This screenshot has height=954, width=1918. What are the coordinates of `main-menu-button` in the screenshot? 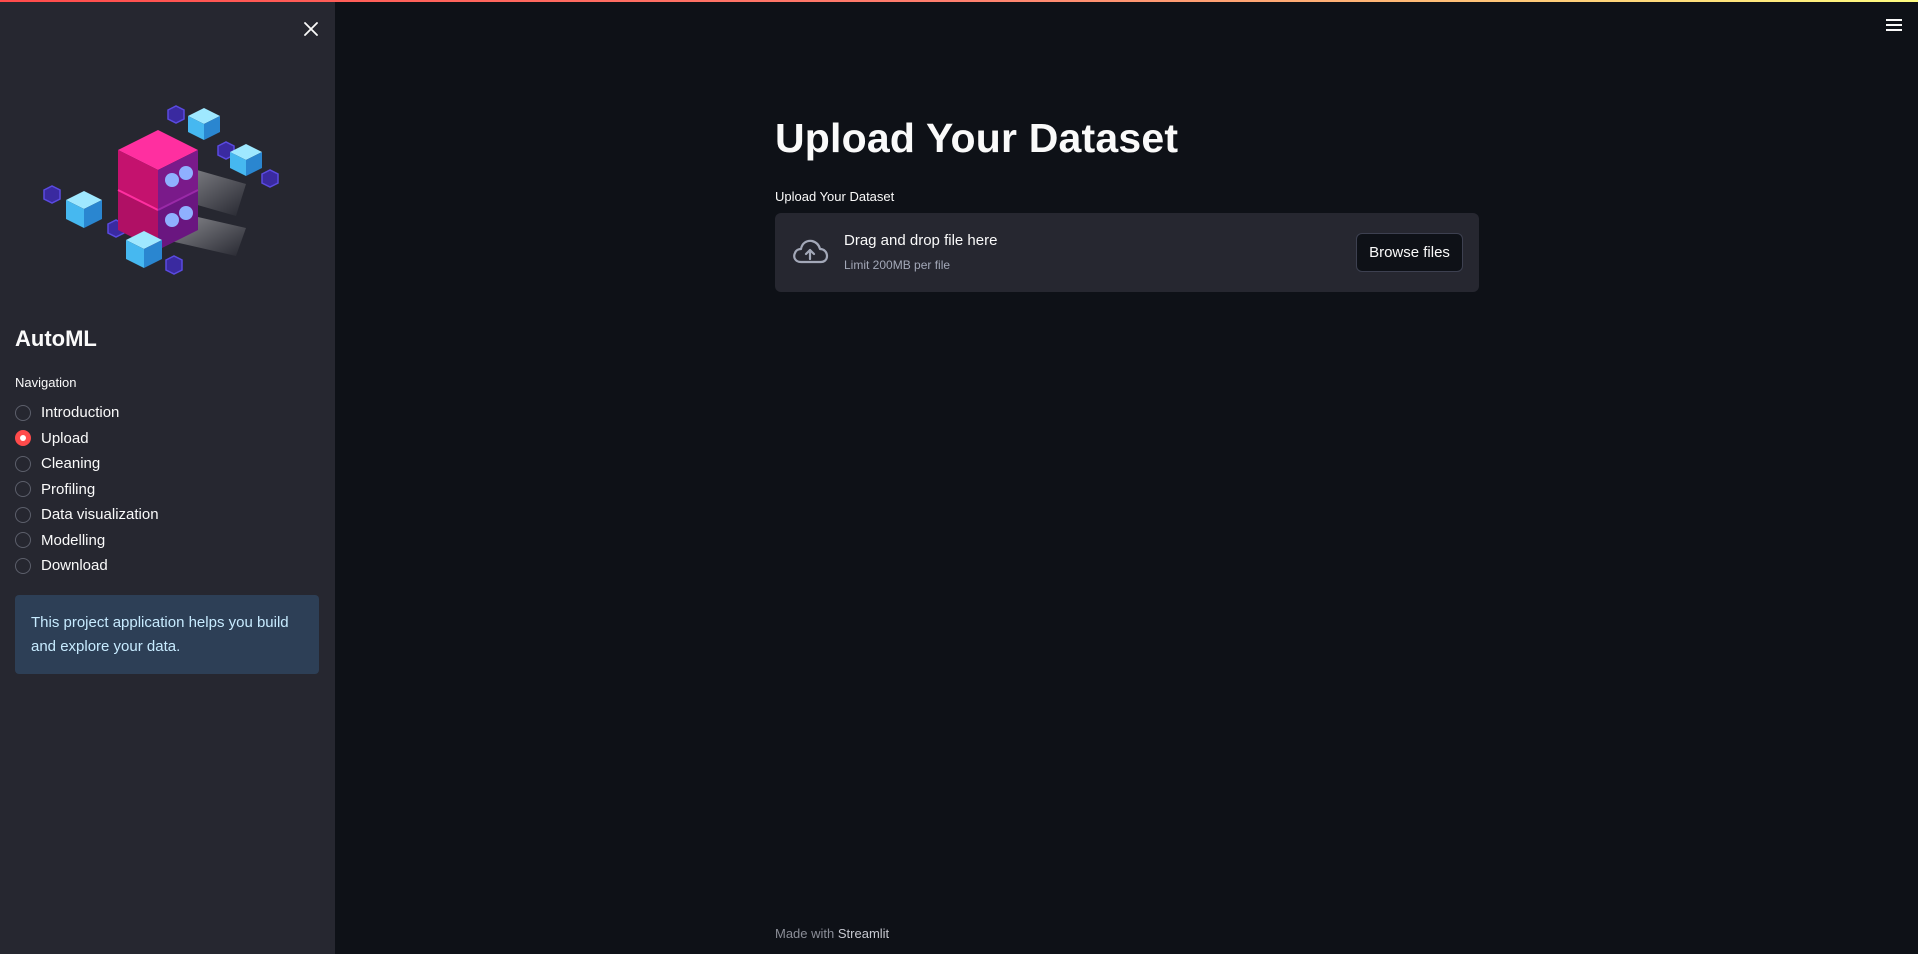 It's located at (1894, 25).